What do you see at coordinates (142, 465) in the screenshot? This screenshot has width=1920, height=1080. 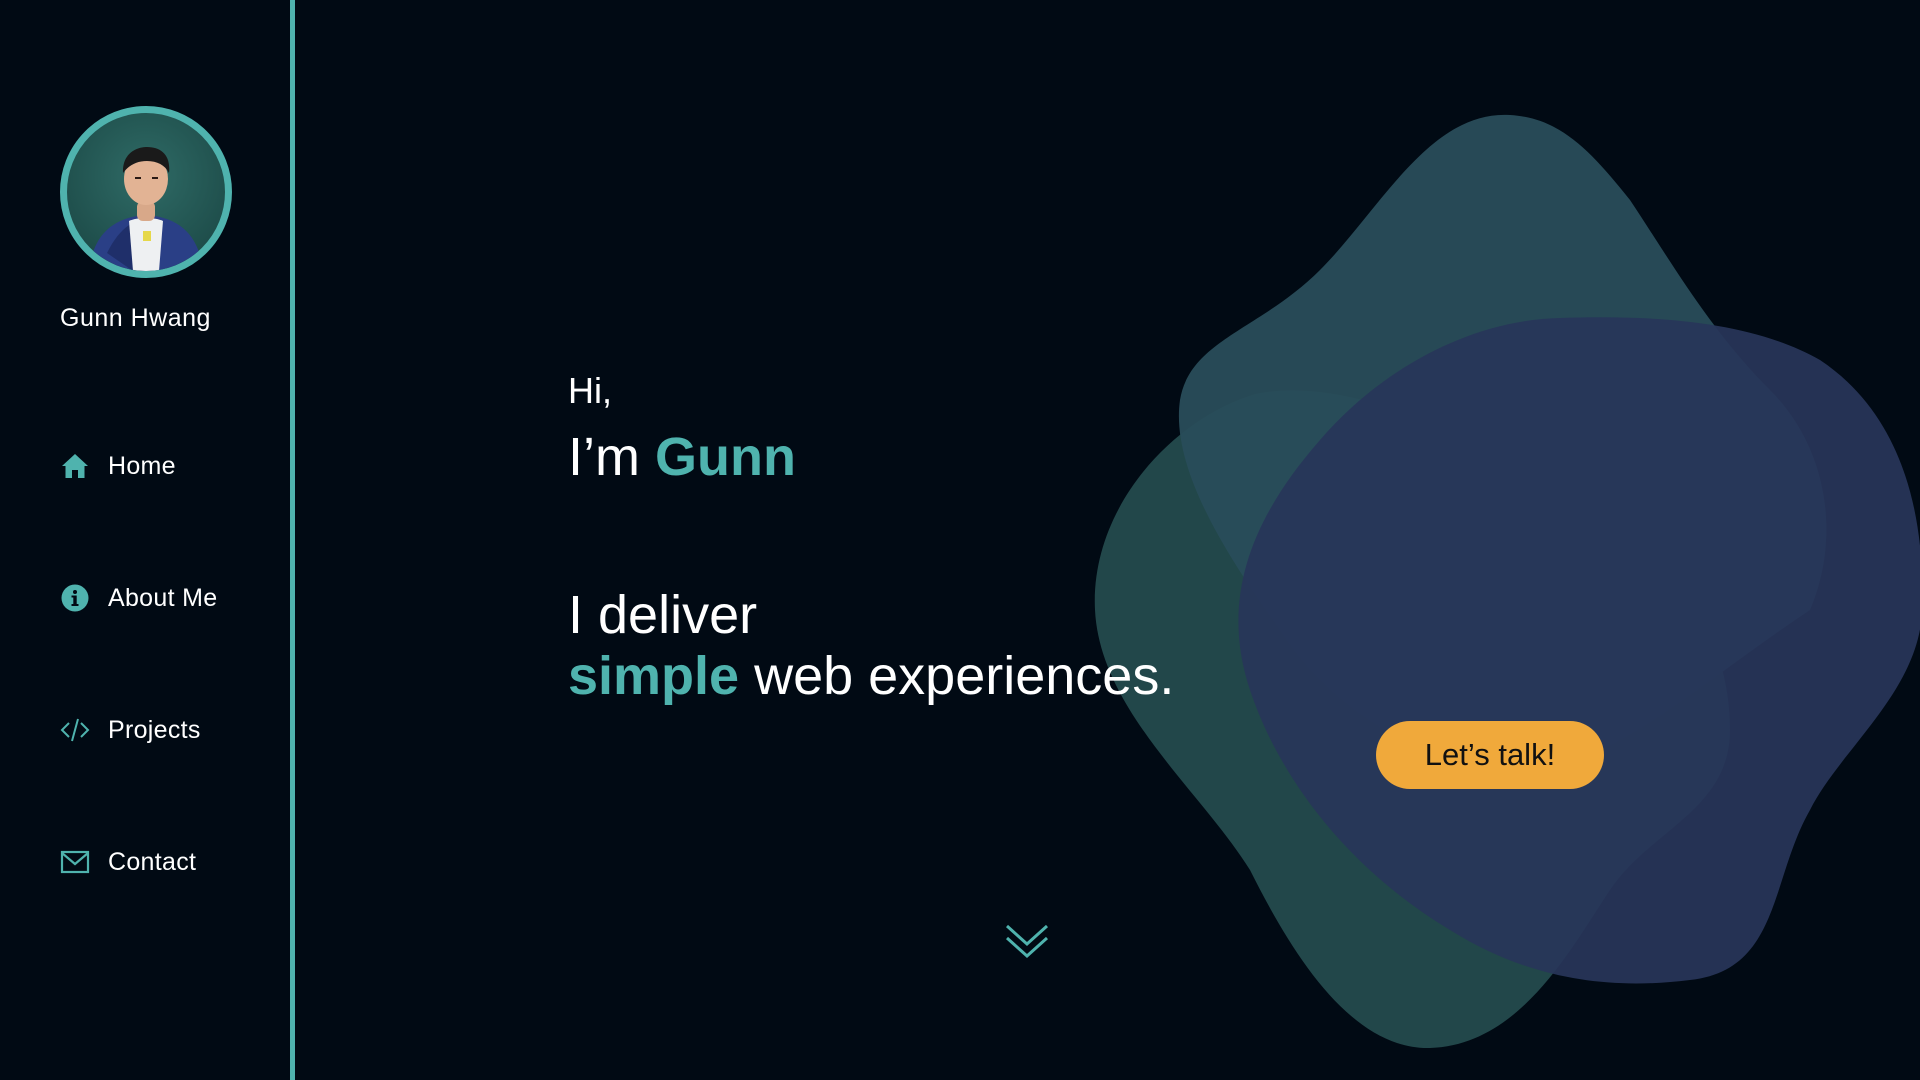 I see `nav-label-home: Home` at bounding box center [142, 465].